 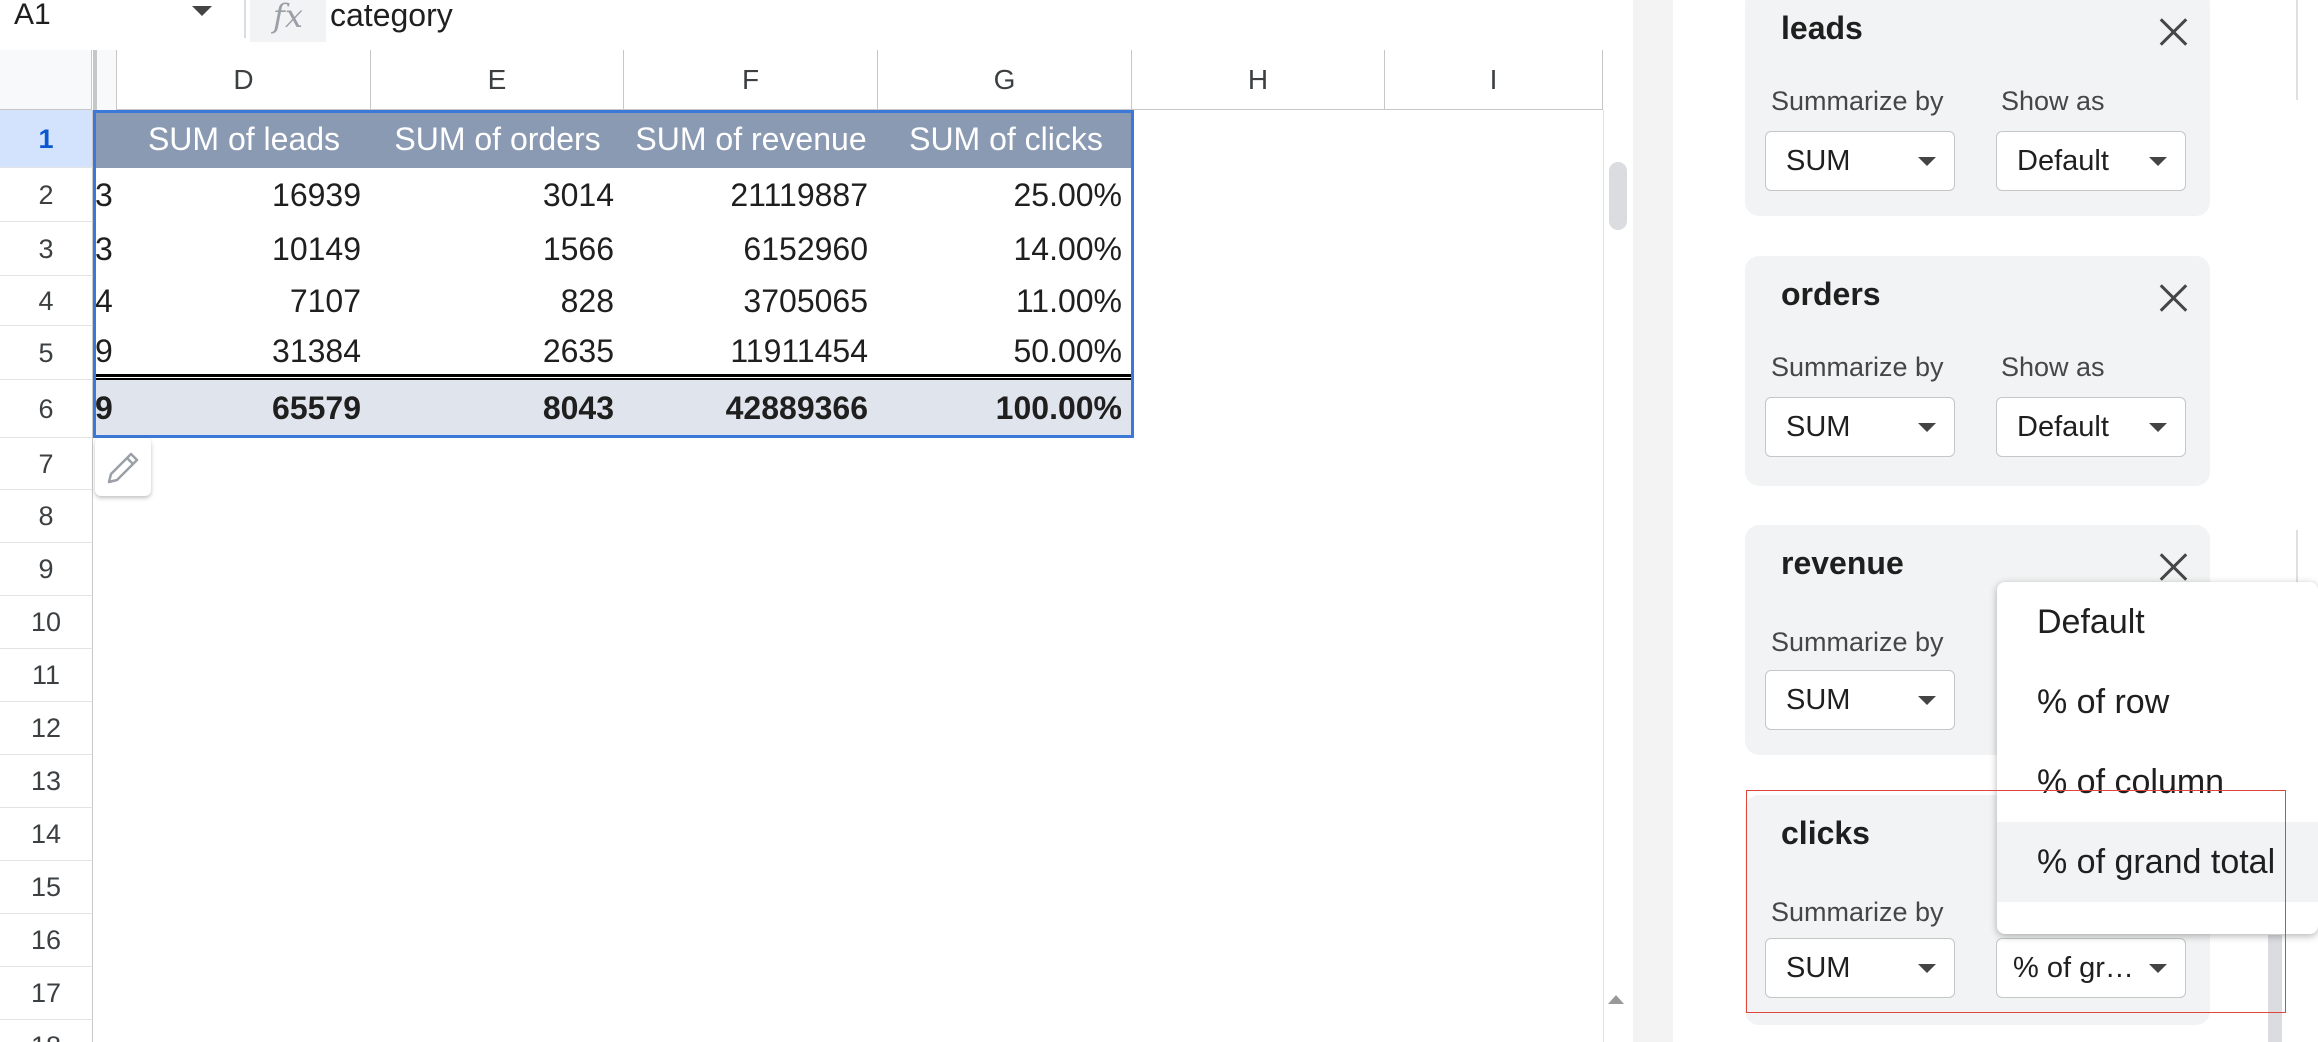 What do you see at coordinates (46, 675) in the screenshot?
I see `row-header-11: 11` at bounding box center [46, 675].